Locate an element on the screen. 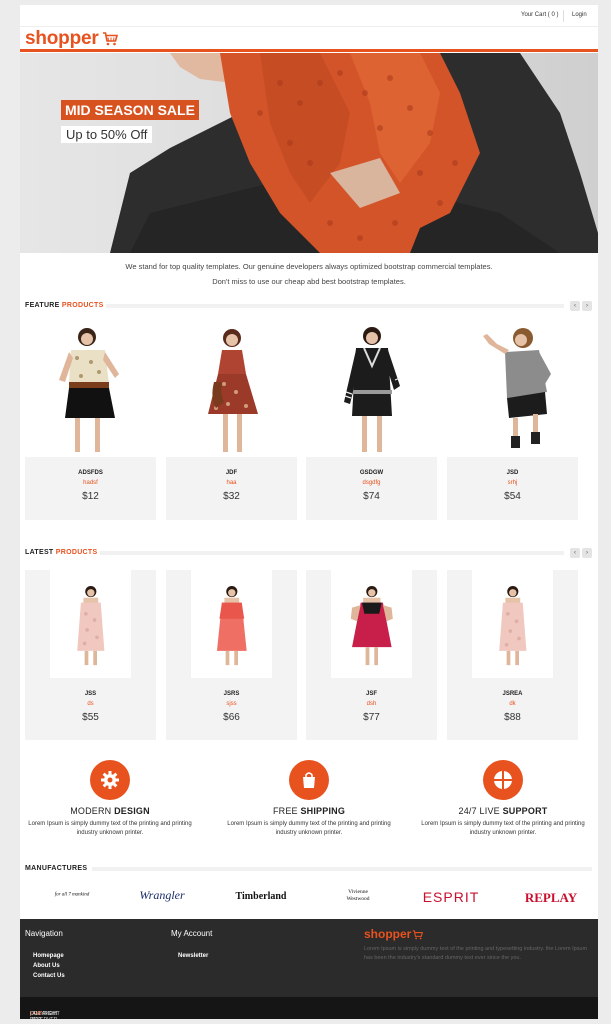 The image size is (611, 1024). copyright-after: | ALL RIGHT RESERVED. is located at coordinates (44, 1015).